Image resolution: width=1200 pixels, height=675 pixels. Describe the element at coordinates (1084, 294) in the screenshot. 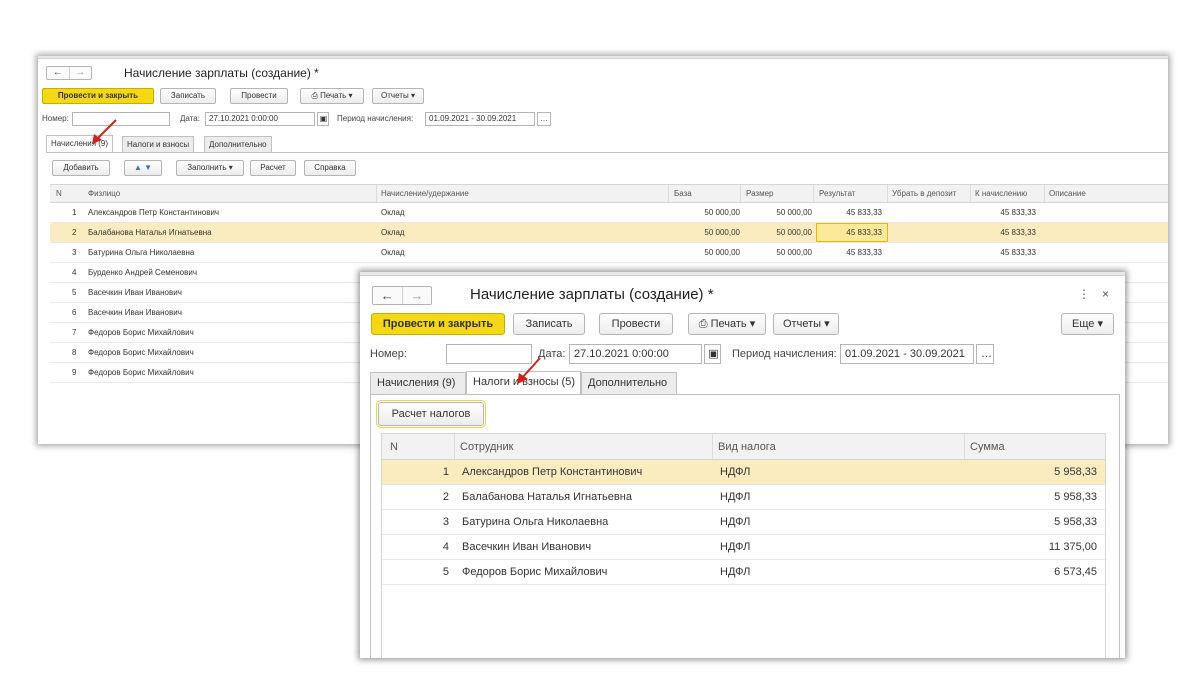

I see `more-actions-icon: ⋮` at that location.